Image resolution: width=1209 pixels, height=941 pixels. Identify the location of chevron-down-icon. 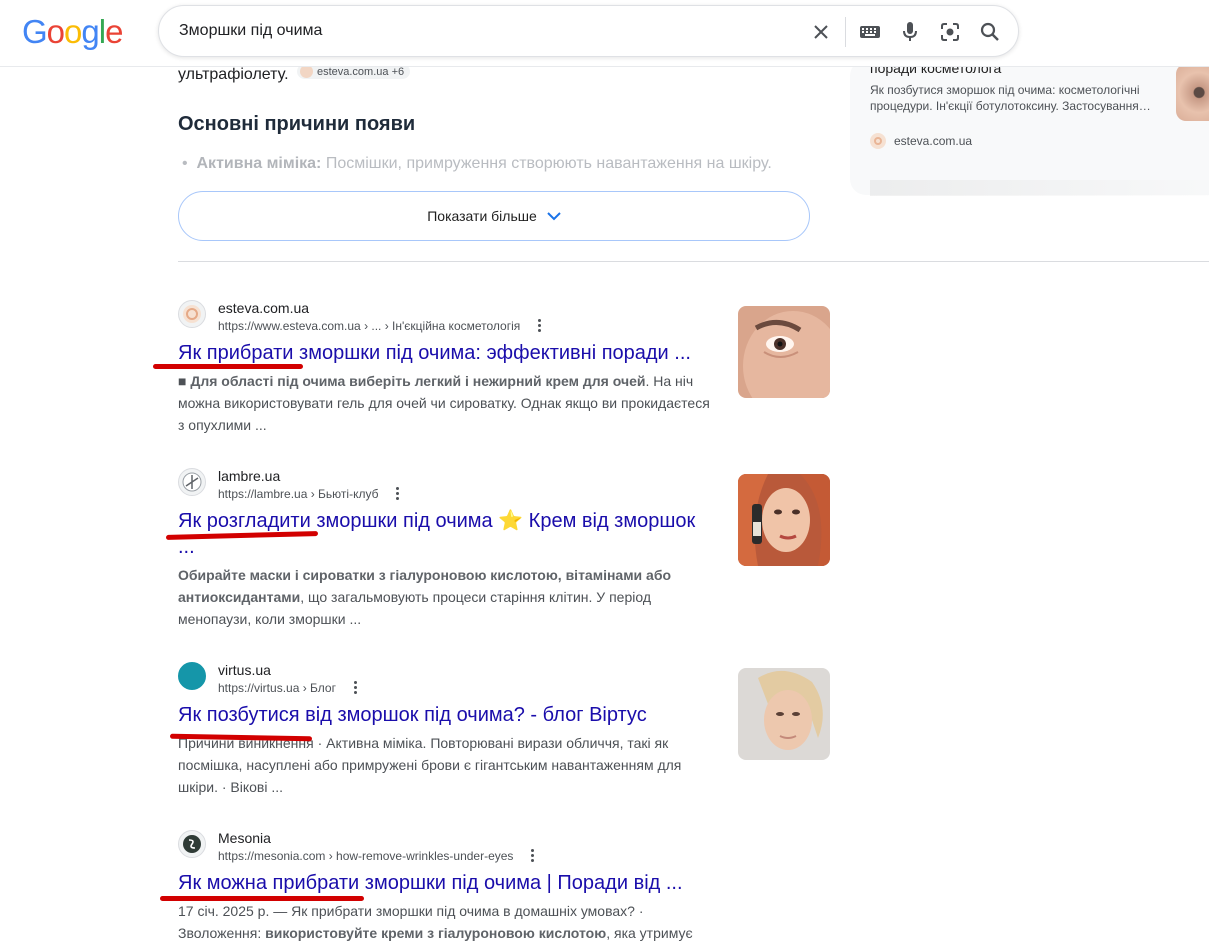
(554, 216).